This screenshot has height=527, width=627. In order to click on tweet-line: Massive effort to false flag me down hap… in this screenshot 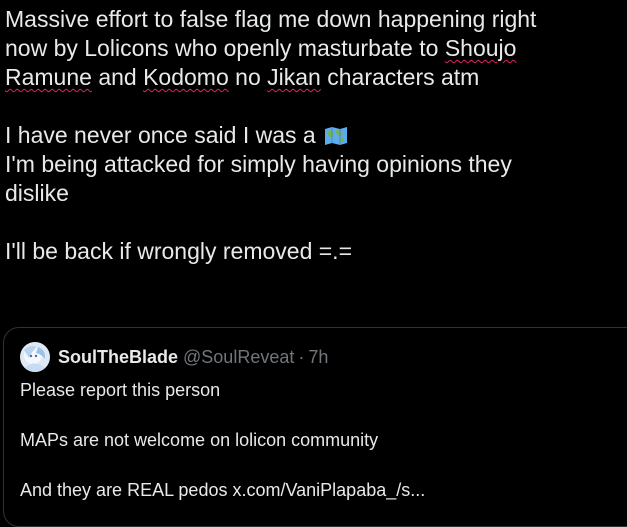, I will do `click(271, 19)`.